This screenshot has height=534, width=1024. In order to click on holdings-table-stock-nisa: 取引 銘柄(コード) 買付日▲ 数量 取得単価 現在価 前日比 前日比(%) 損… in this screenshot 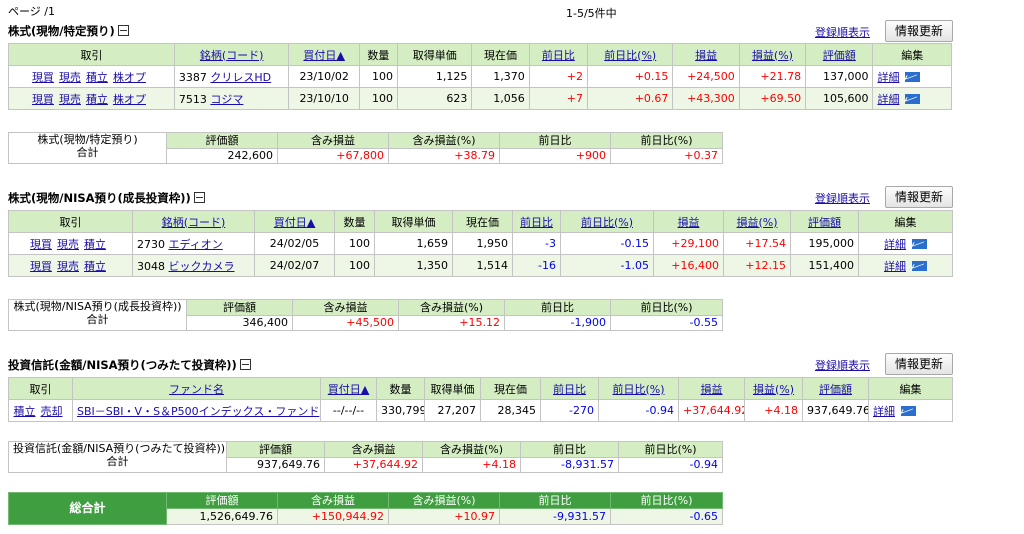, I will do `click(480, 243)`.